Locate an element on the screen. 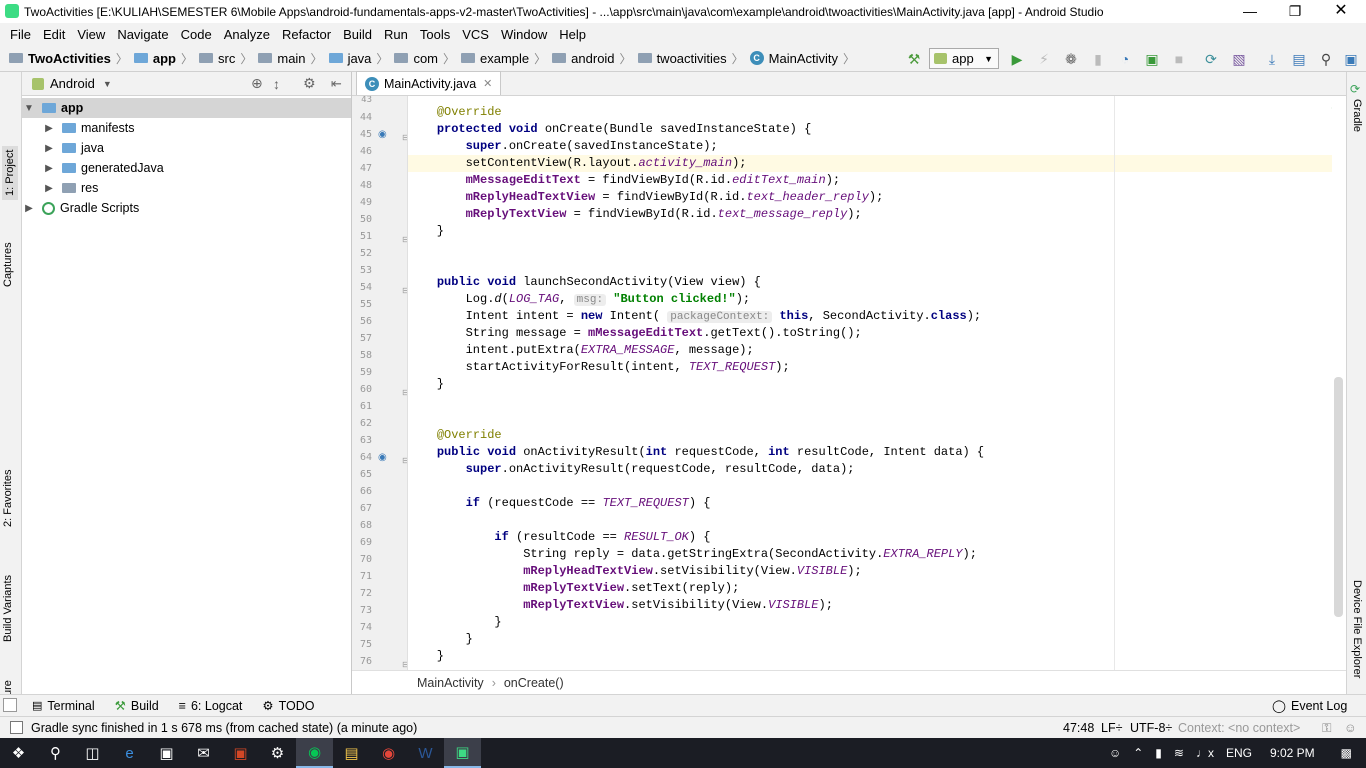 The height and width of the screenshot is (768, 1366). event-log-button: ◯ Event Log is located at coordinates (1309, 706).